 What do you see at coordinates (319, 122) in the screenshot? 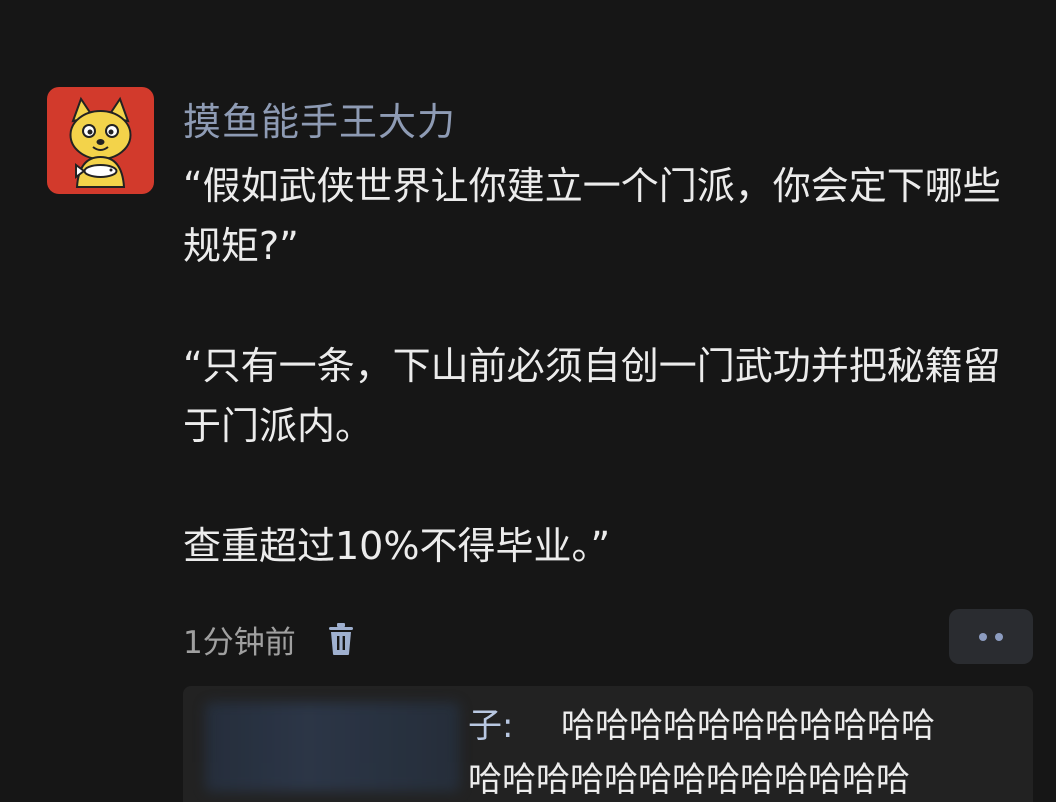
I see `username: 摸鱼能手王大力` at bounding box center [319, 122].